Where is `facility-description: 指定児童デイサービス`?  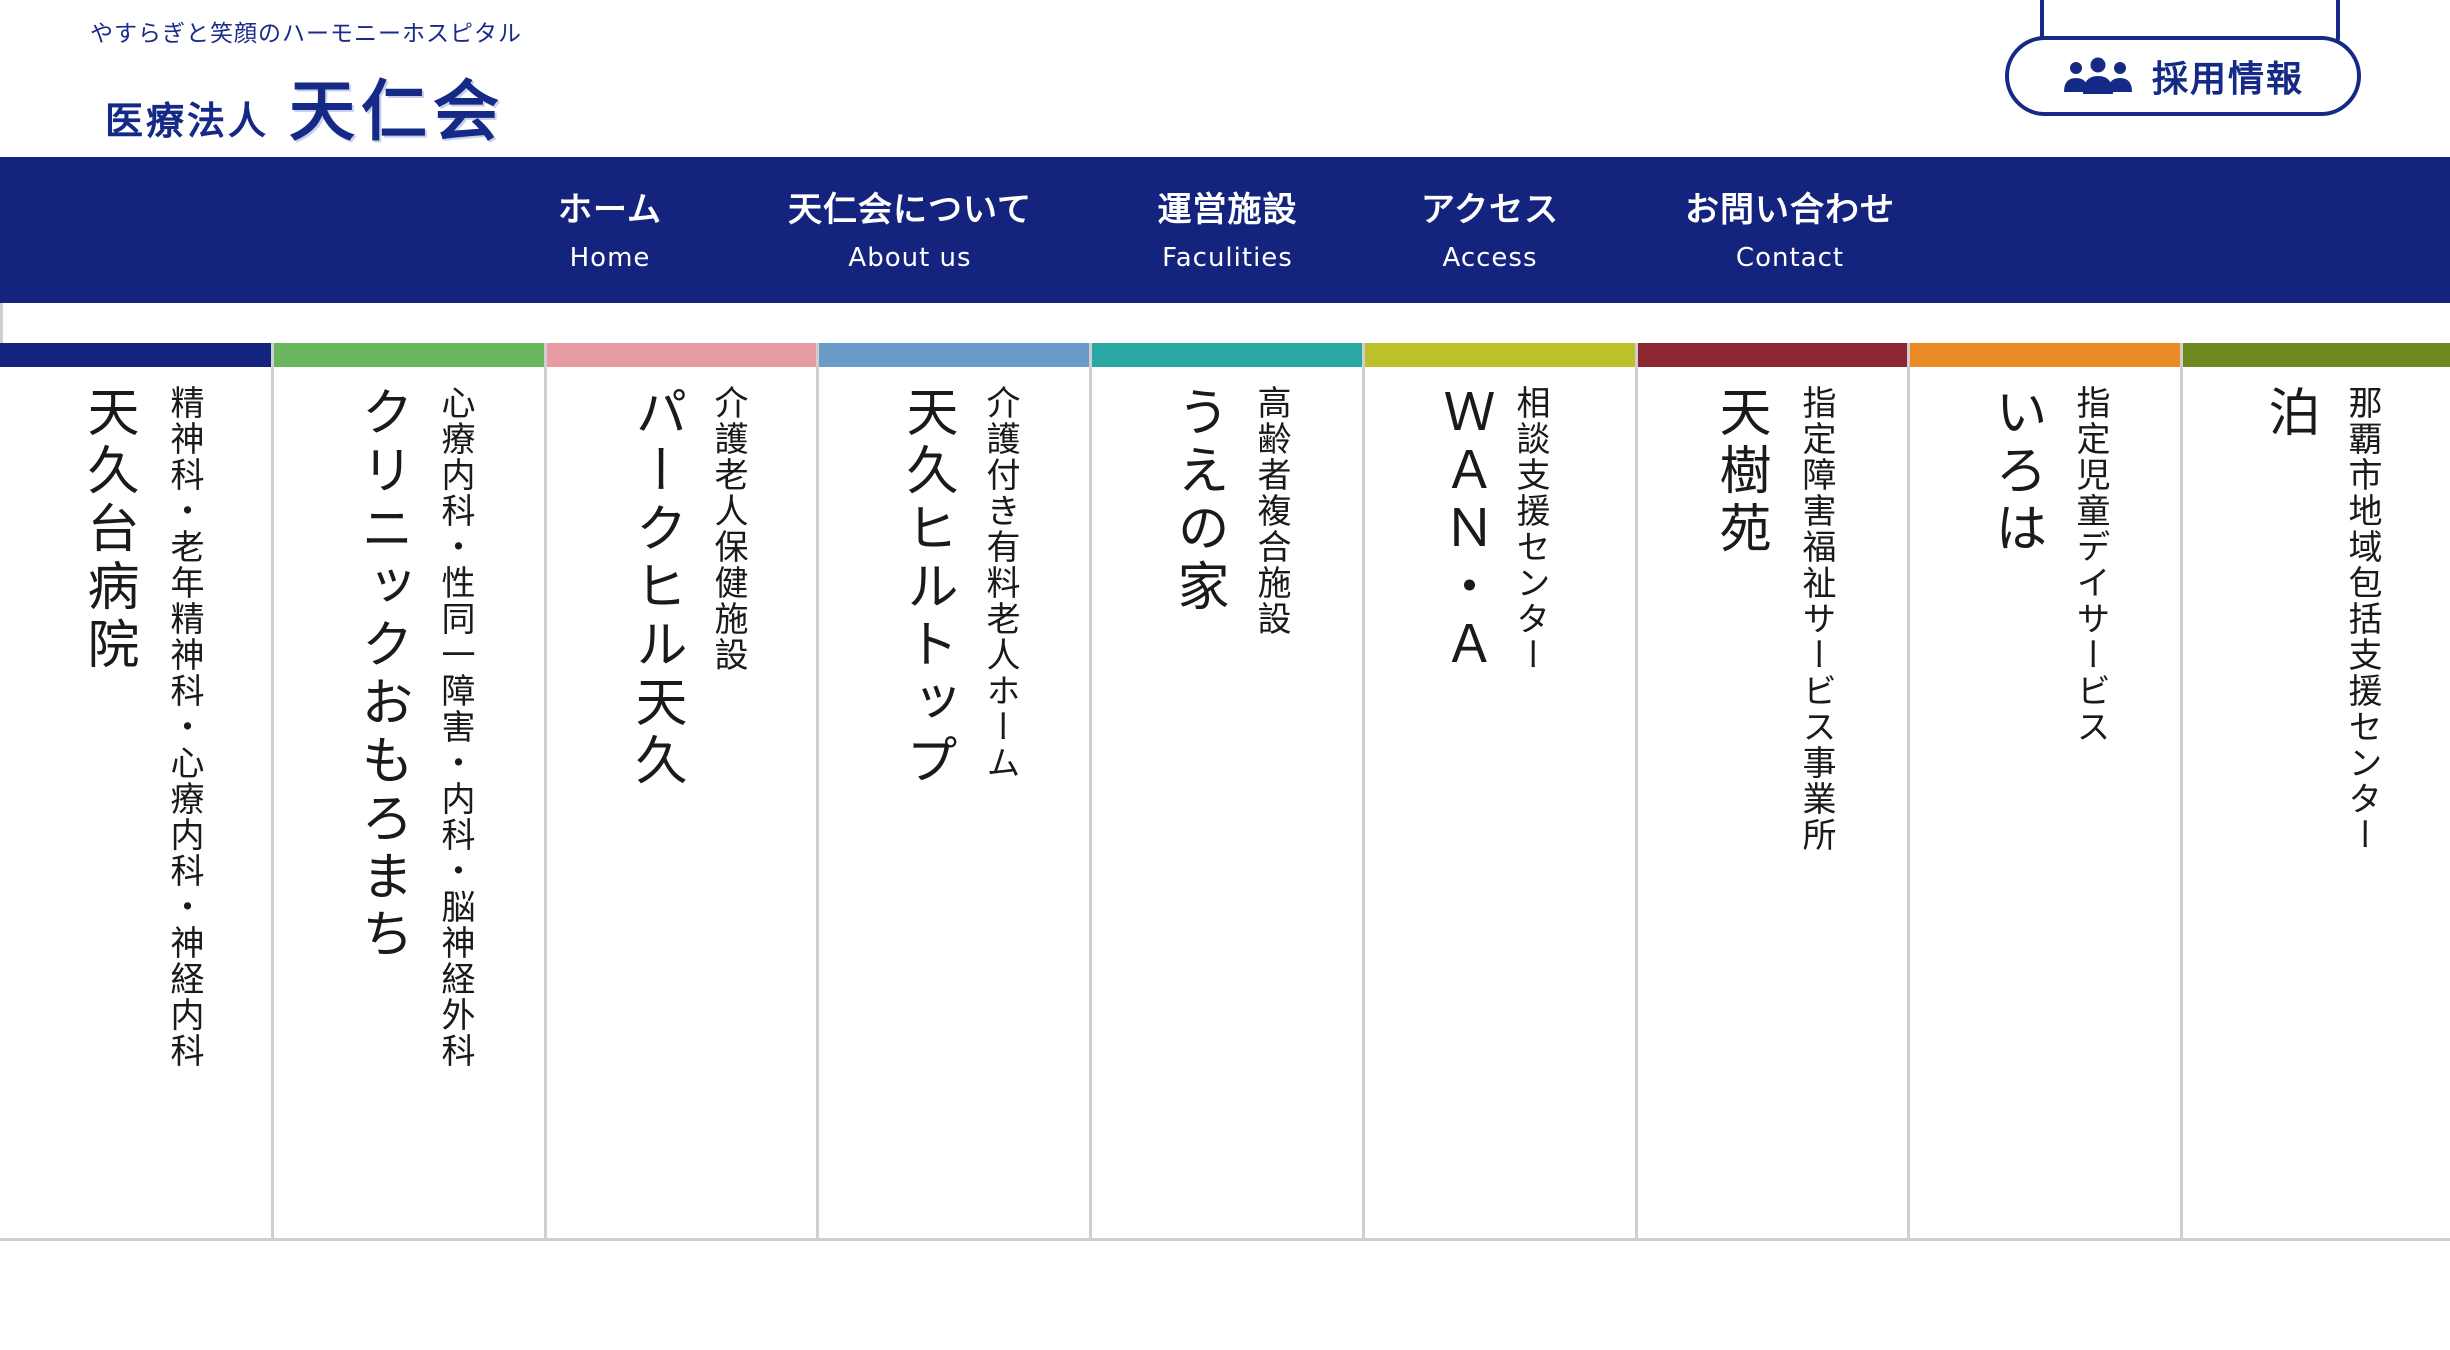 facility-description: 指定児童デイサービス is located at coordinates (2090, 565).